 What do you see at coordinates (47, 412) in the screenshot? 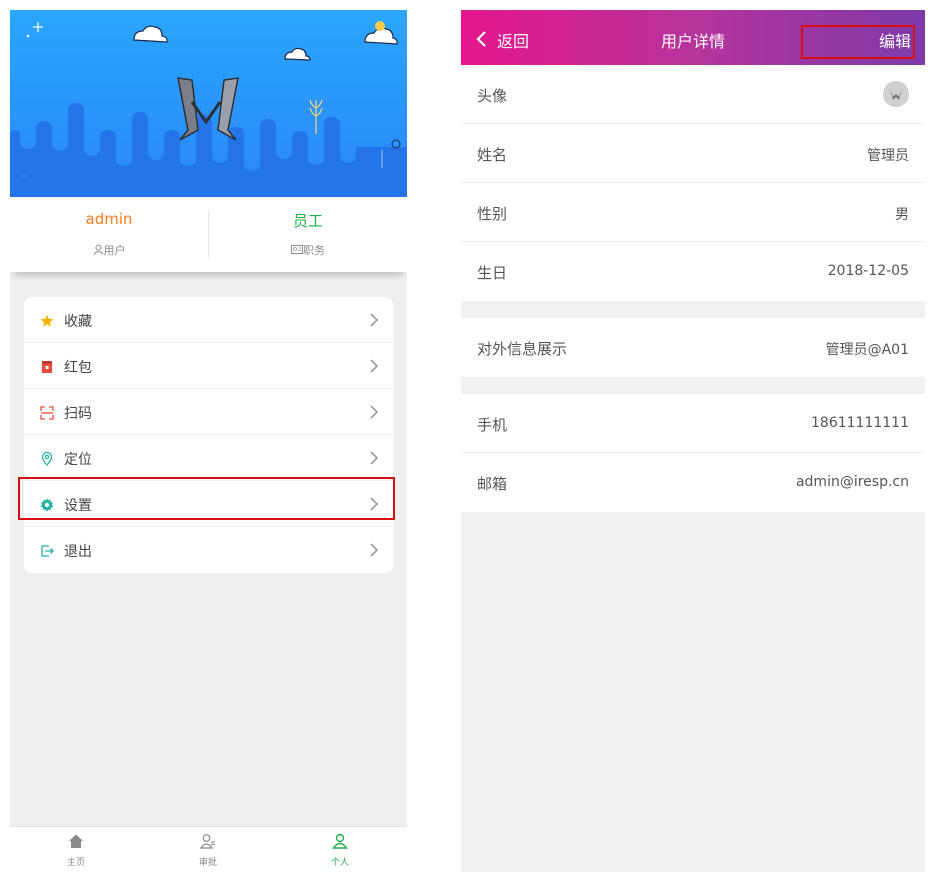
I see `scan-icon` at bounding box center [47, 412].